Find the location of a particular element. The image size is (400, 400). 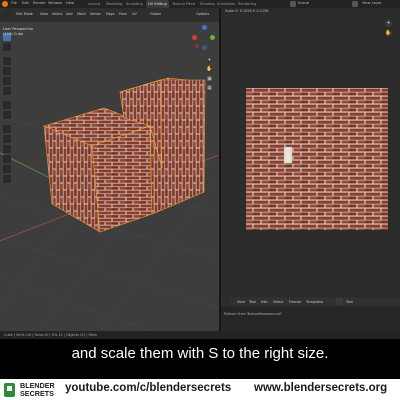

tab-animation: Animation is located at coordinates (226, 4).